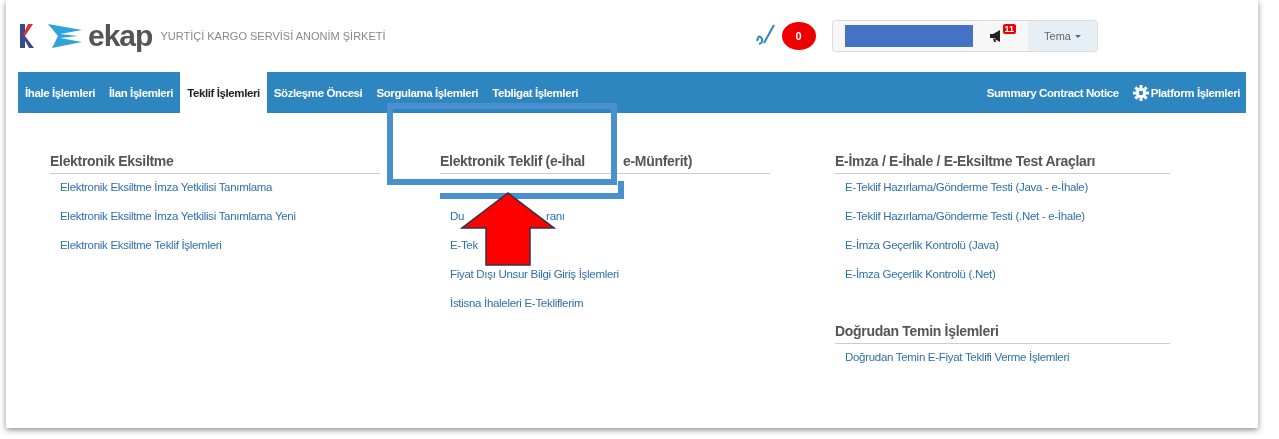 The width and height of the screenshot is (1279, 439). Describe the element at coordinates (1185, 92) in the screenshot. I see `platform-menu: Platform İşlemleri` at that location.